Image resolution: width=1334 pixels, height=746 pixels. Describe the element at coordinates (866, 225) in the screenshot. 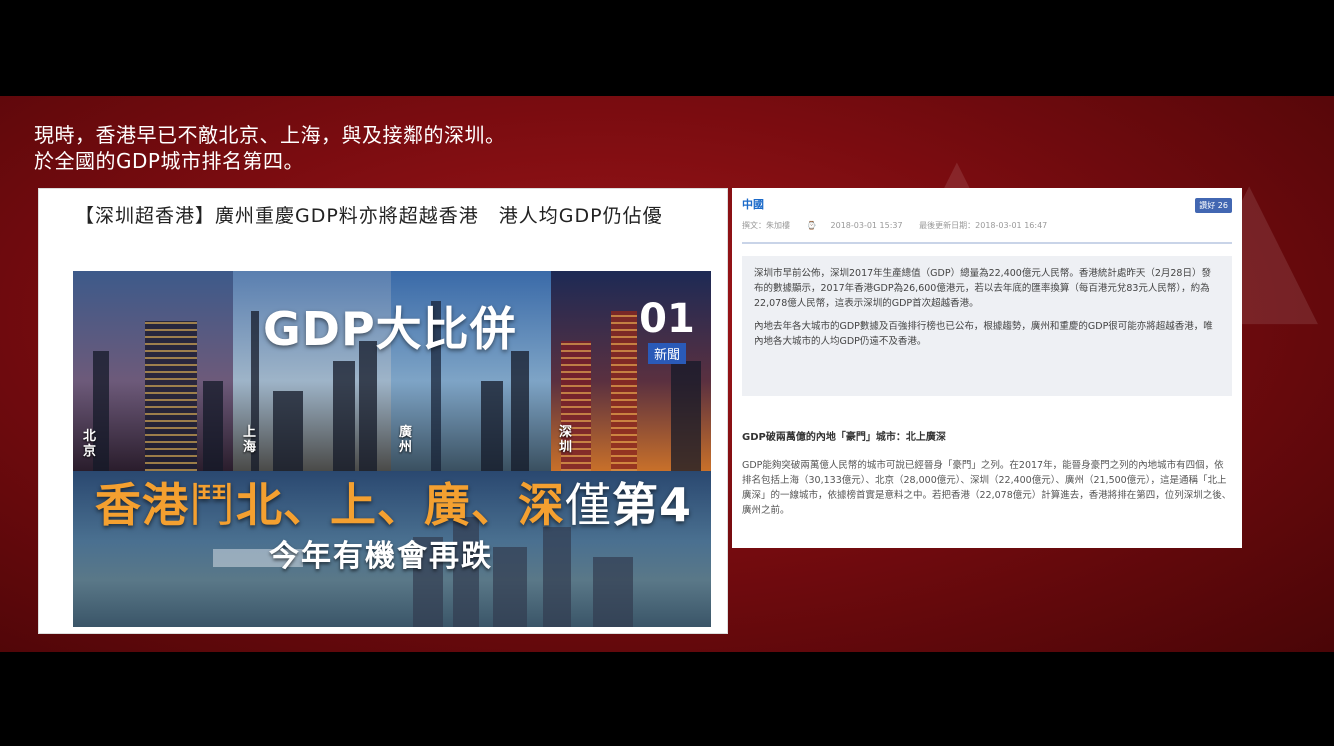

I see `publish-time: 2018-03-01 15:37` at that location.